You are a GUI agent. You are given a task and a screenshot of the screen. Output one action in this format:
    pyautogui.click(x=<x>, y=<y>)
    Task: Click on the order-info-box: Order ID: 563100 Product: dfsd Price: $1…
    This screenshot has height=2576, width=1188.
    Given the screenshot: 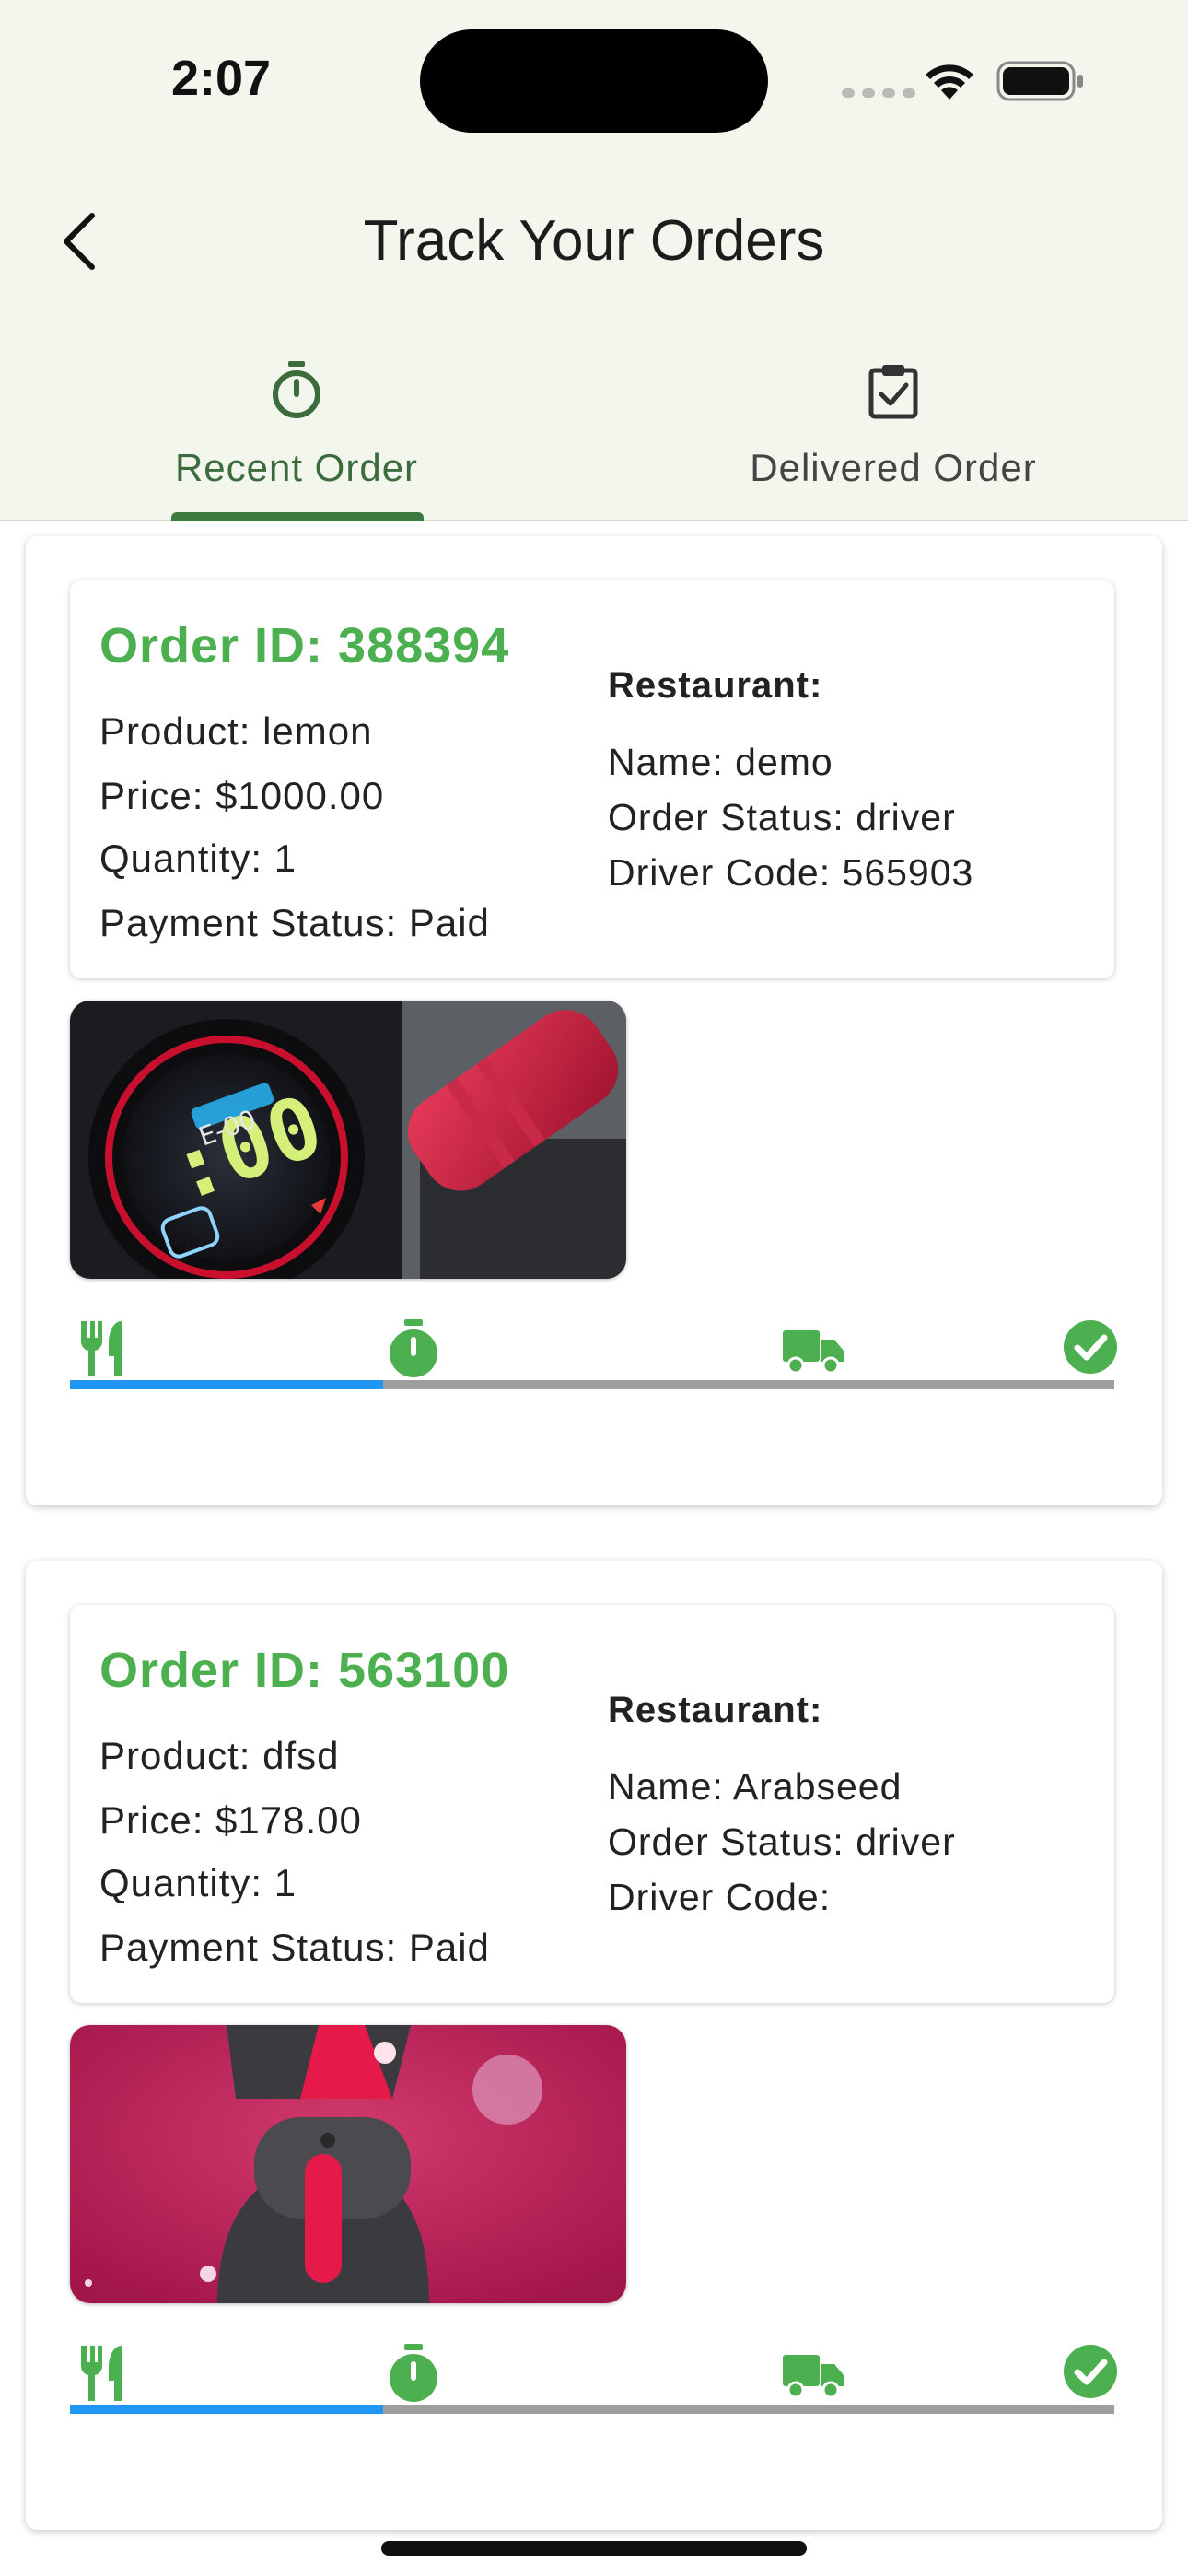 What is the action you would take?
    pyautogui.click(x=592, y=1804)
    